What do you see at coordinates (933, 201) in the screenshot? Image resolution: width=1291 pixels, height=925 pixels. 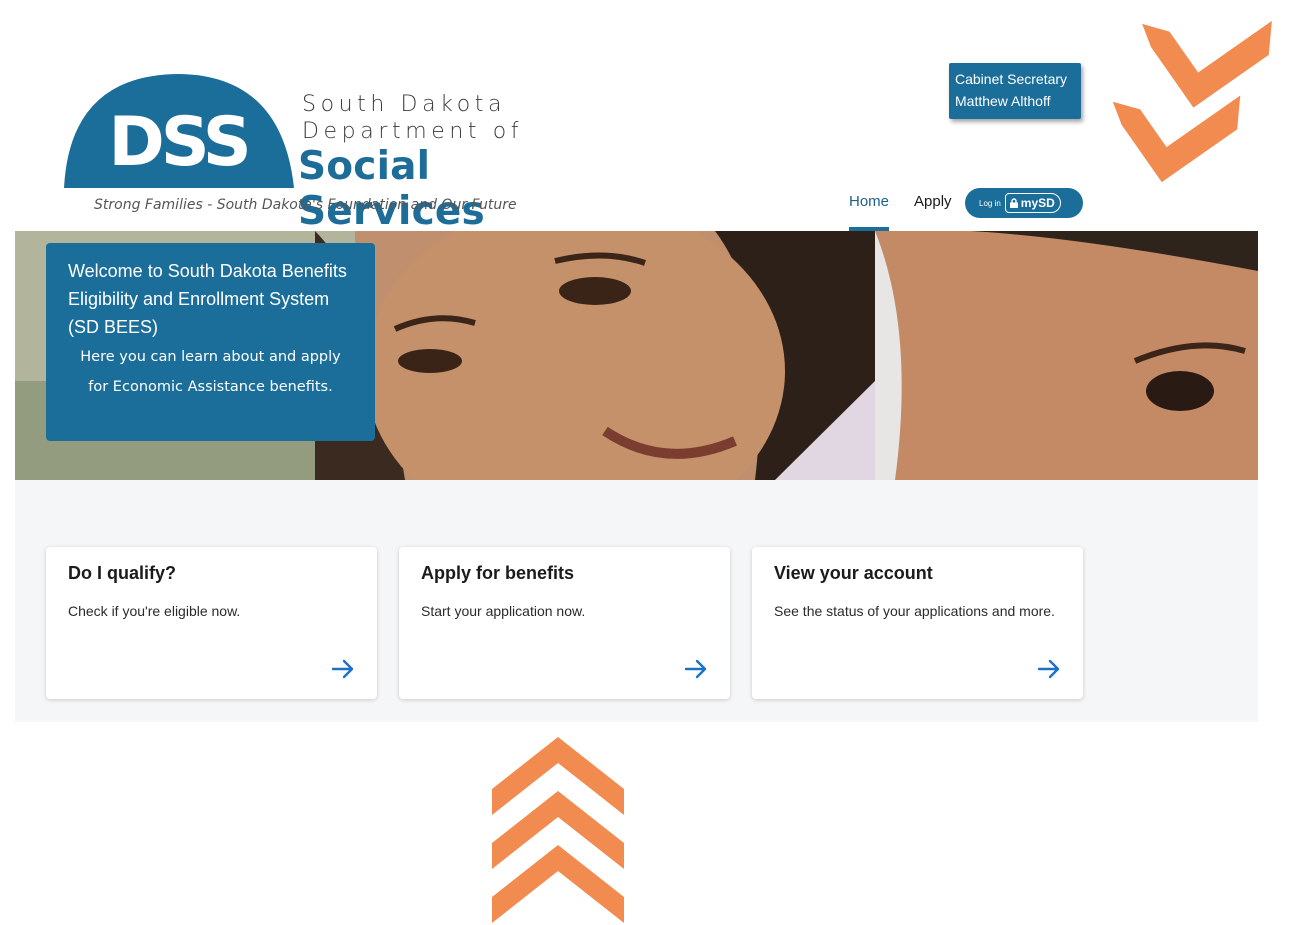 I see `nav-apply-link: Apply` at bounding box center [933, 201].